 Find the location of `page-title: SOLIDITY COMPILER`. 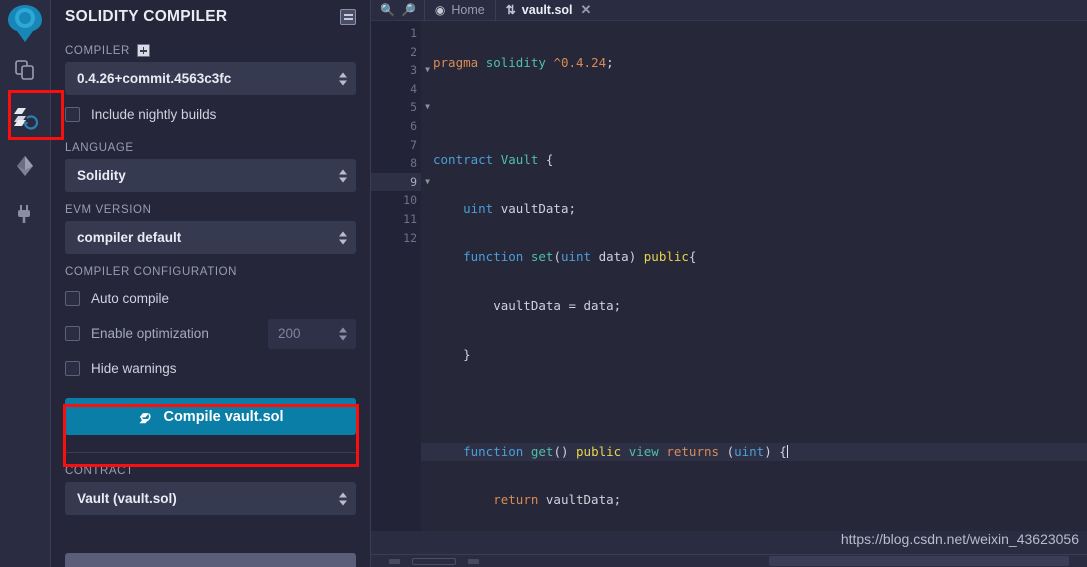

page-title: SOLIDITY COMPILER is located at coordinates (146, 16).